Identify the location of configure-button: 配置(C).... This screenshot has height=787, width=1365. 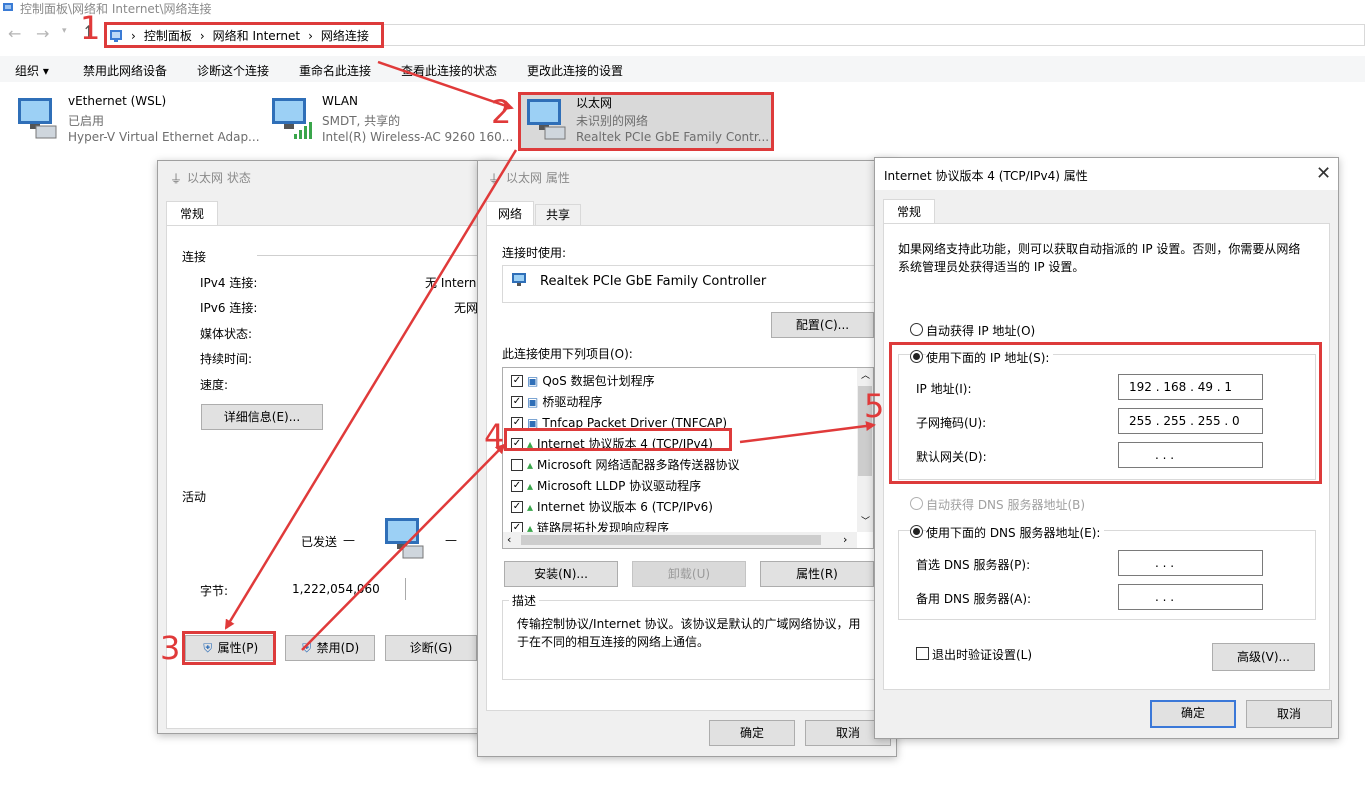
(822, 325).